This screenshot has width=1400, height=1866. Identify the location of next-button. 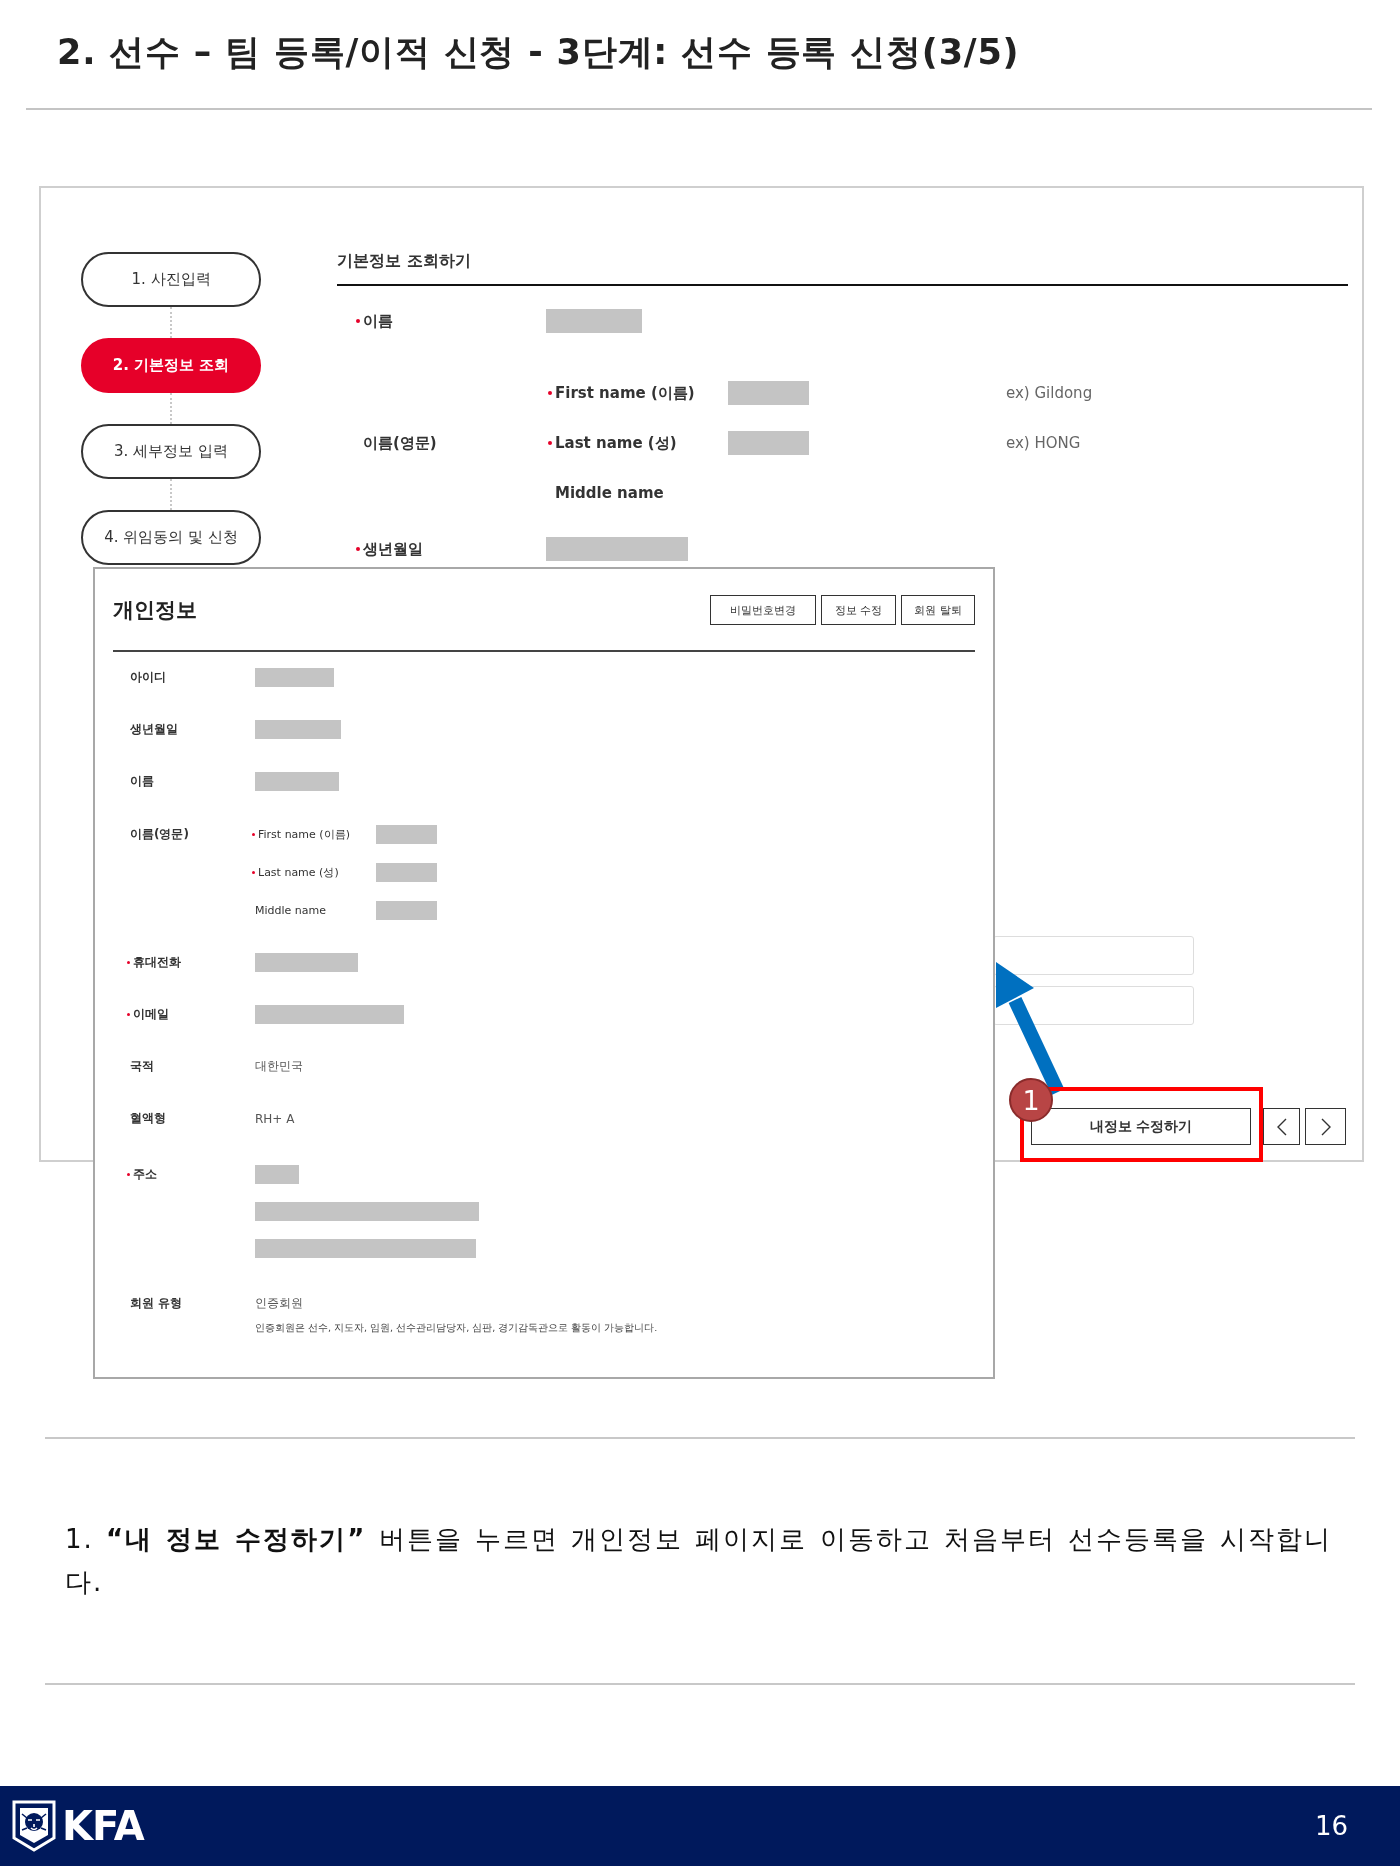
(1325, 1126).